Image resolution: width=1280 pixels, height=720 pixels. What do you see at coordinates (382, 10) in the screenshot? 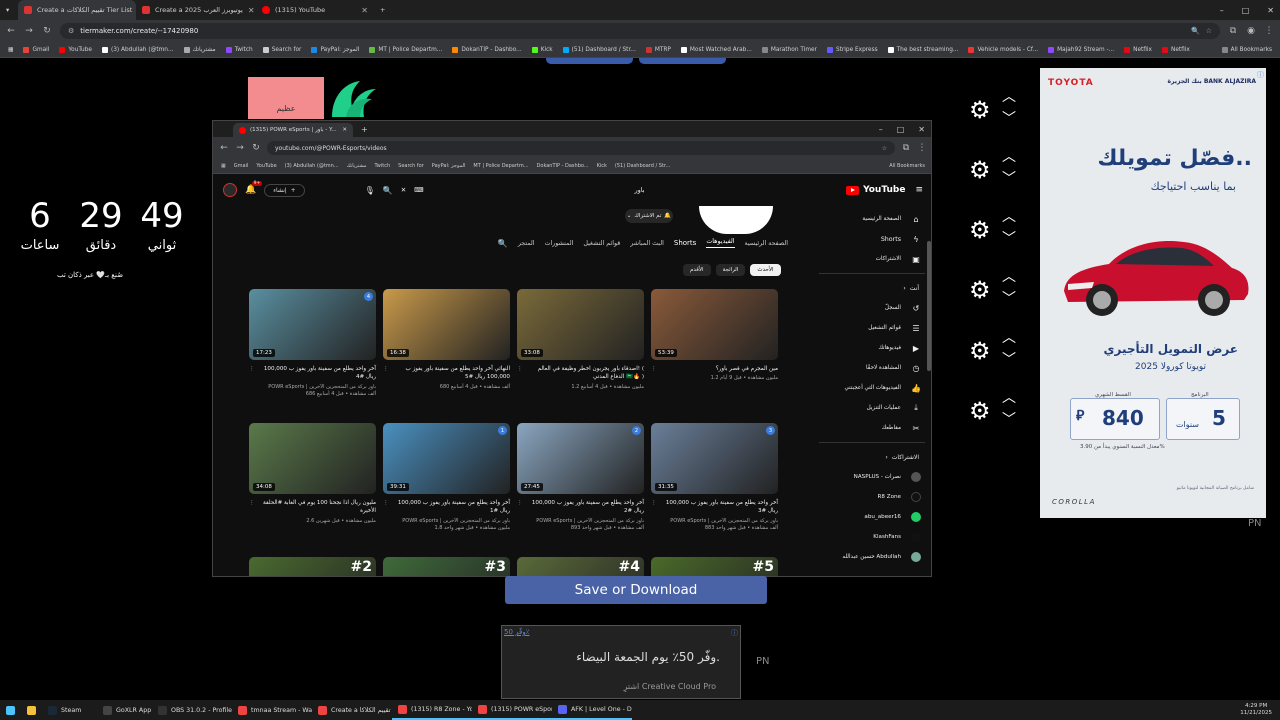
I see `new-tab-button: +` at bounding box center [382, 10].